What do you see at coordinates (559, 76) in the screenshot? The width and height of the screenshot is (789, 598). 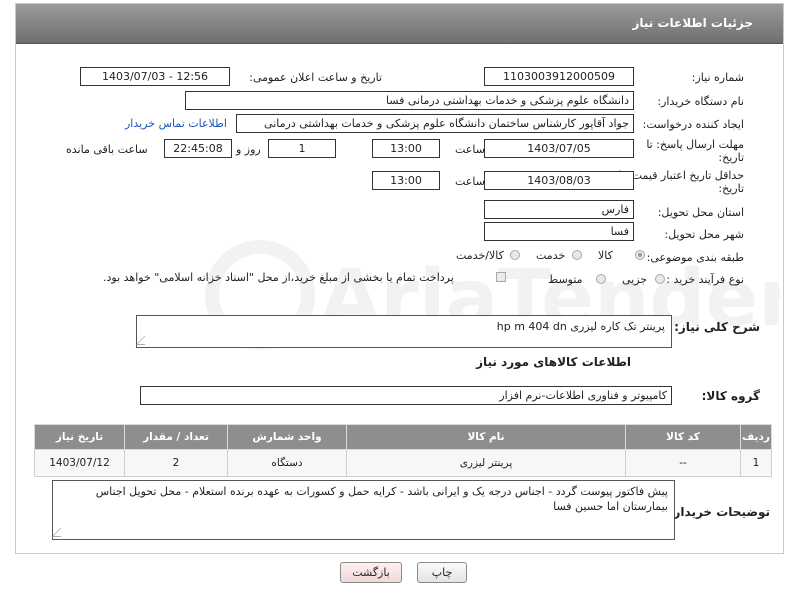 I see `need-number-field: 1103003912000509` at bounding box center [559, 76].